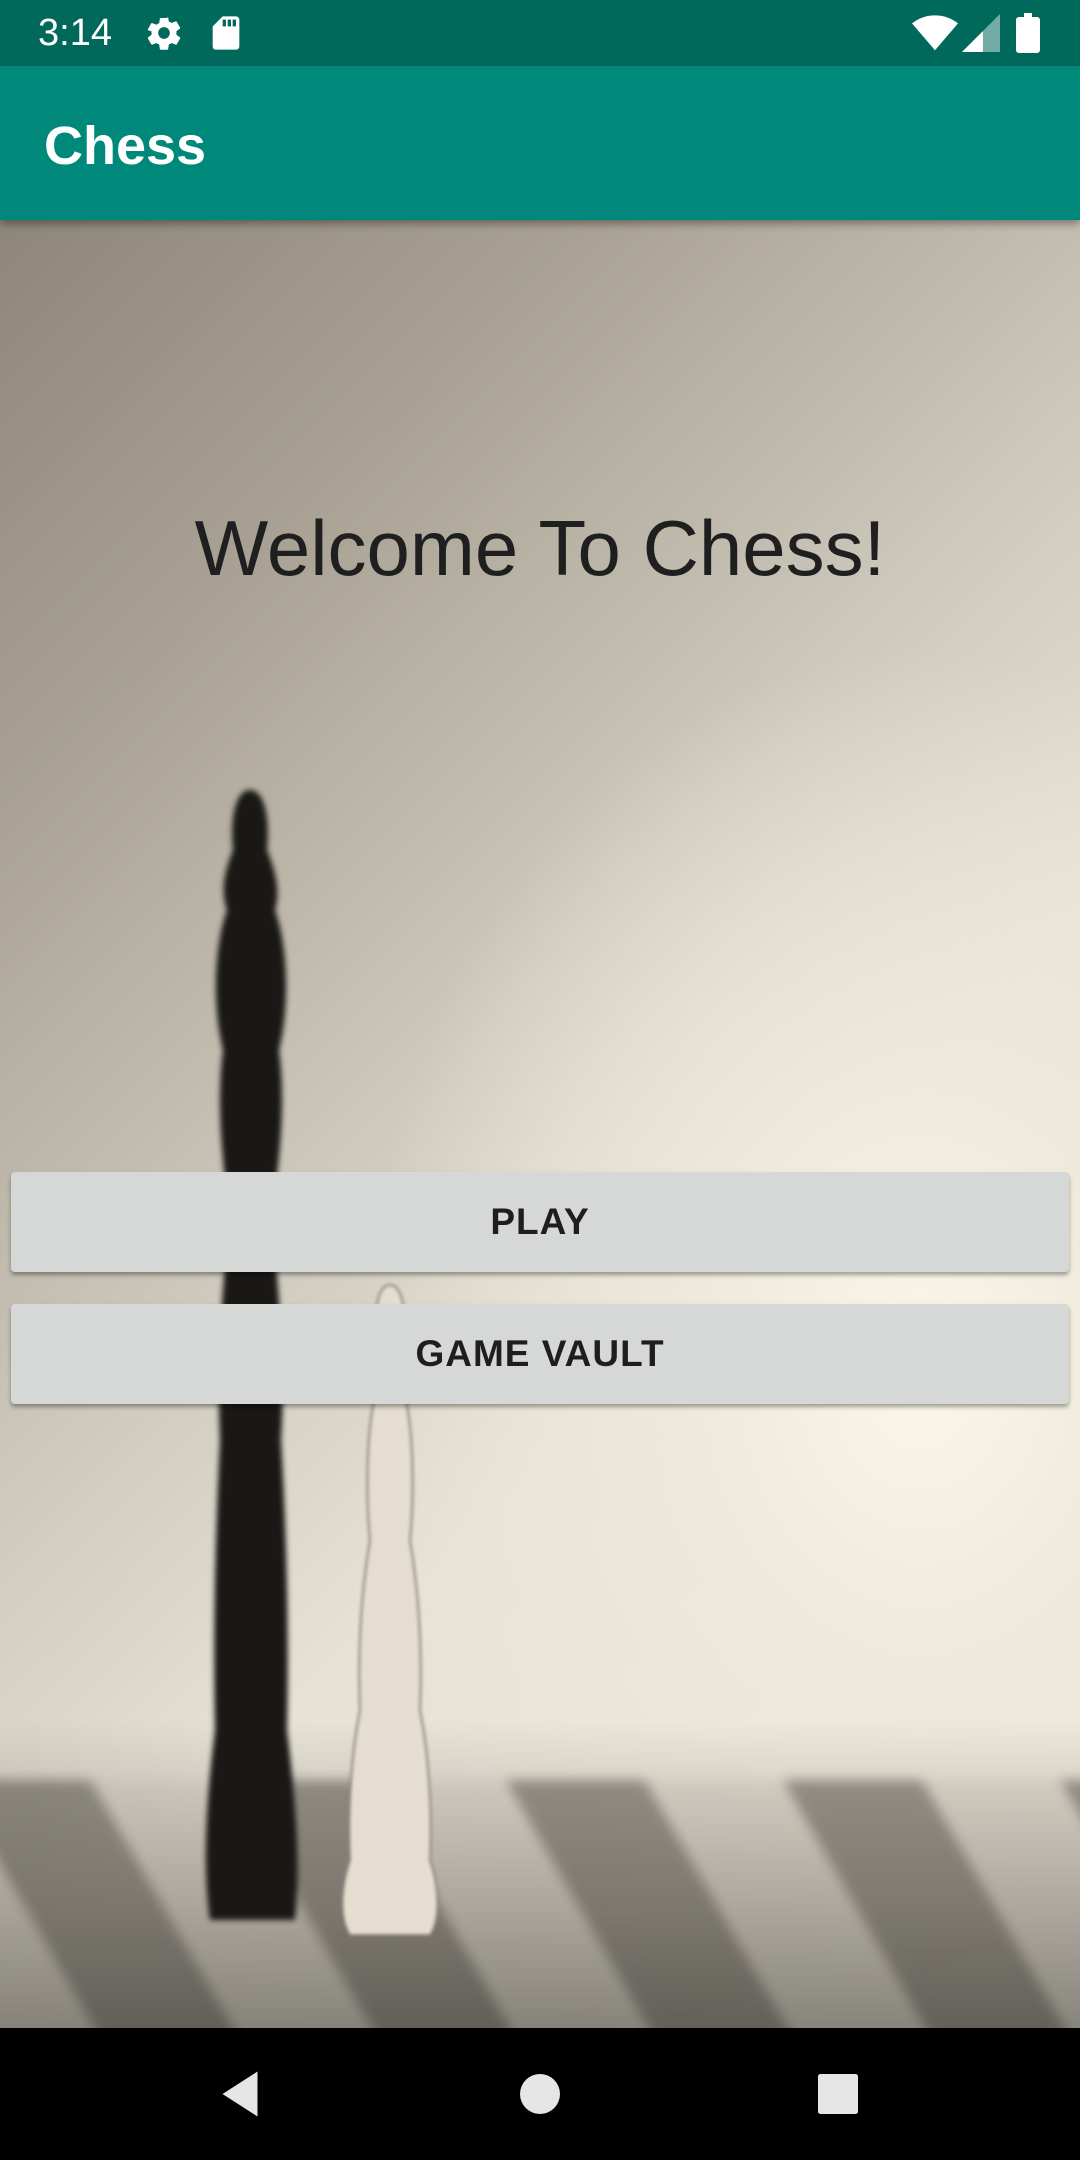 The width and height of the screenshot is (1080, 2160). I want to click on play-button: PLAY, so click(540, 1222).